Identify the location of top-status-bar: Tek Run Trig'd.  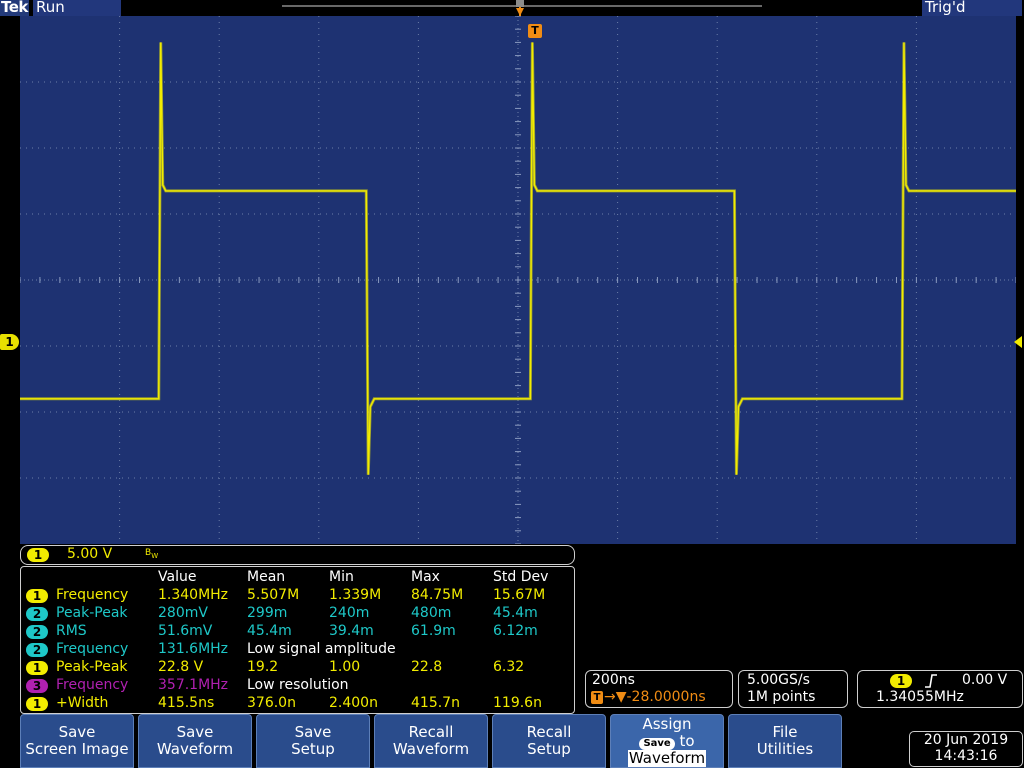
(512, 8).